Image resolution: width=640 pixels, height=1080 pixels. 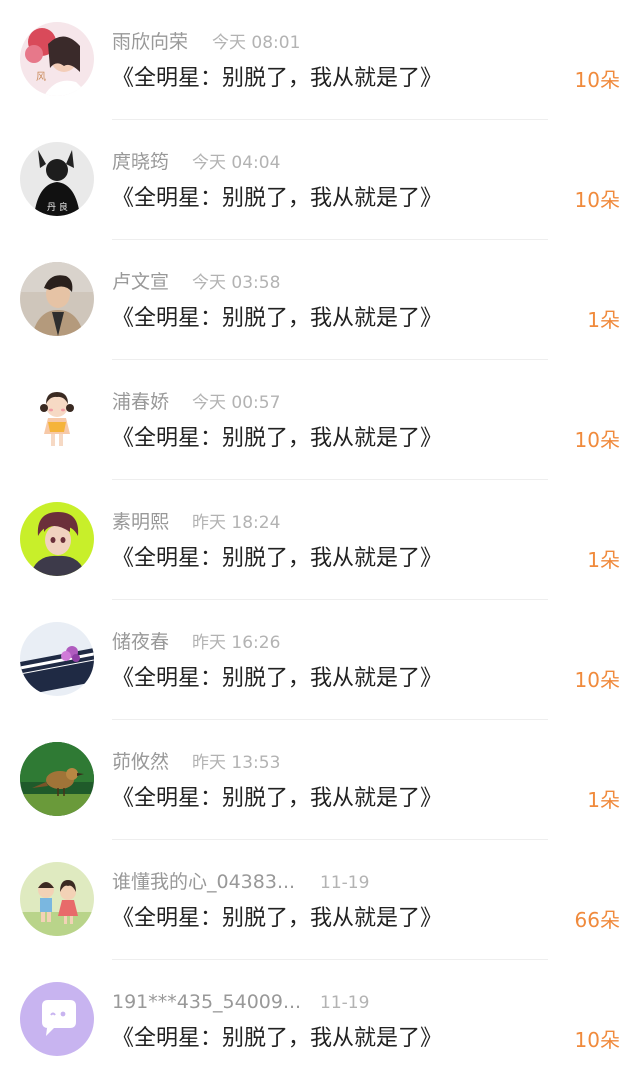 I want to click on user-name: 浦春娇, so click(x=141, y=402).